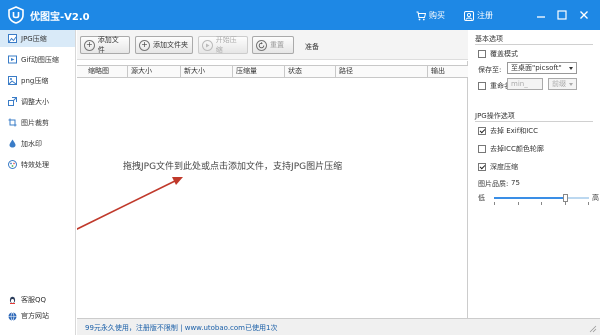 The image size is (600, 335). I want to click on sidebar-item-gif: Gif动图压缩, so click(37, 59).